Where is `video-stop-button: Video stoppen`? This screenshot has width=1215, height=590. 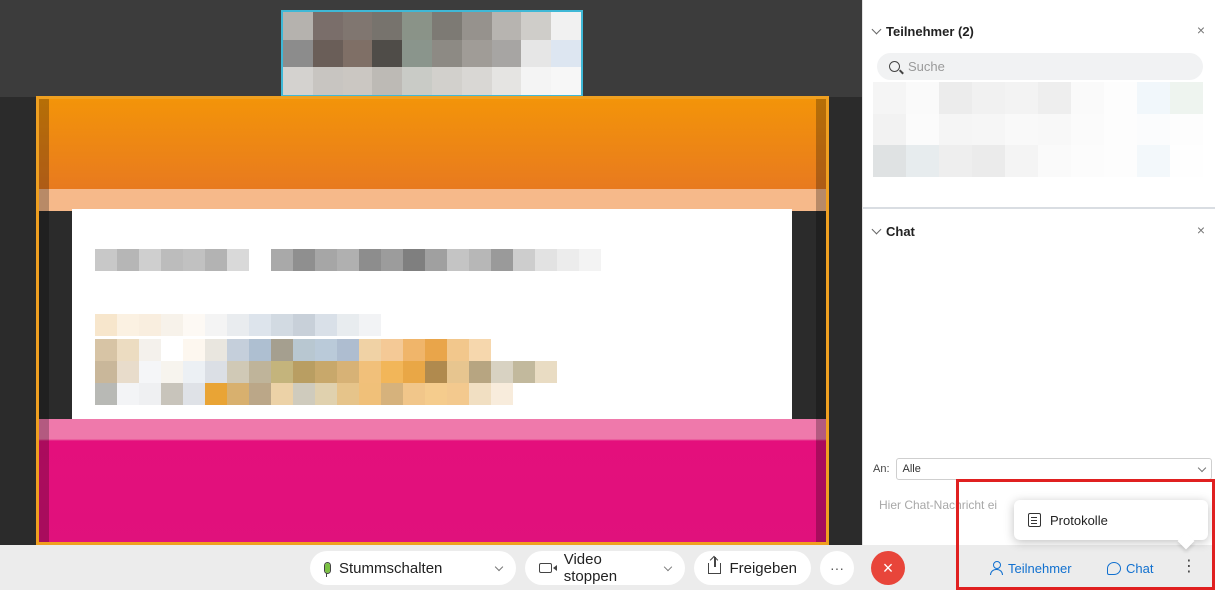 video-stop-button: Video stoppen is located at coordinates (605, 568).